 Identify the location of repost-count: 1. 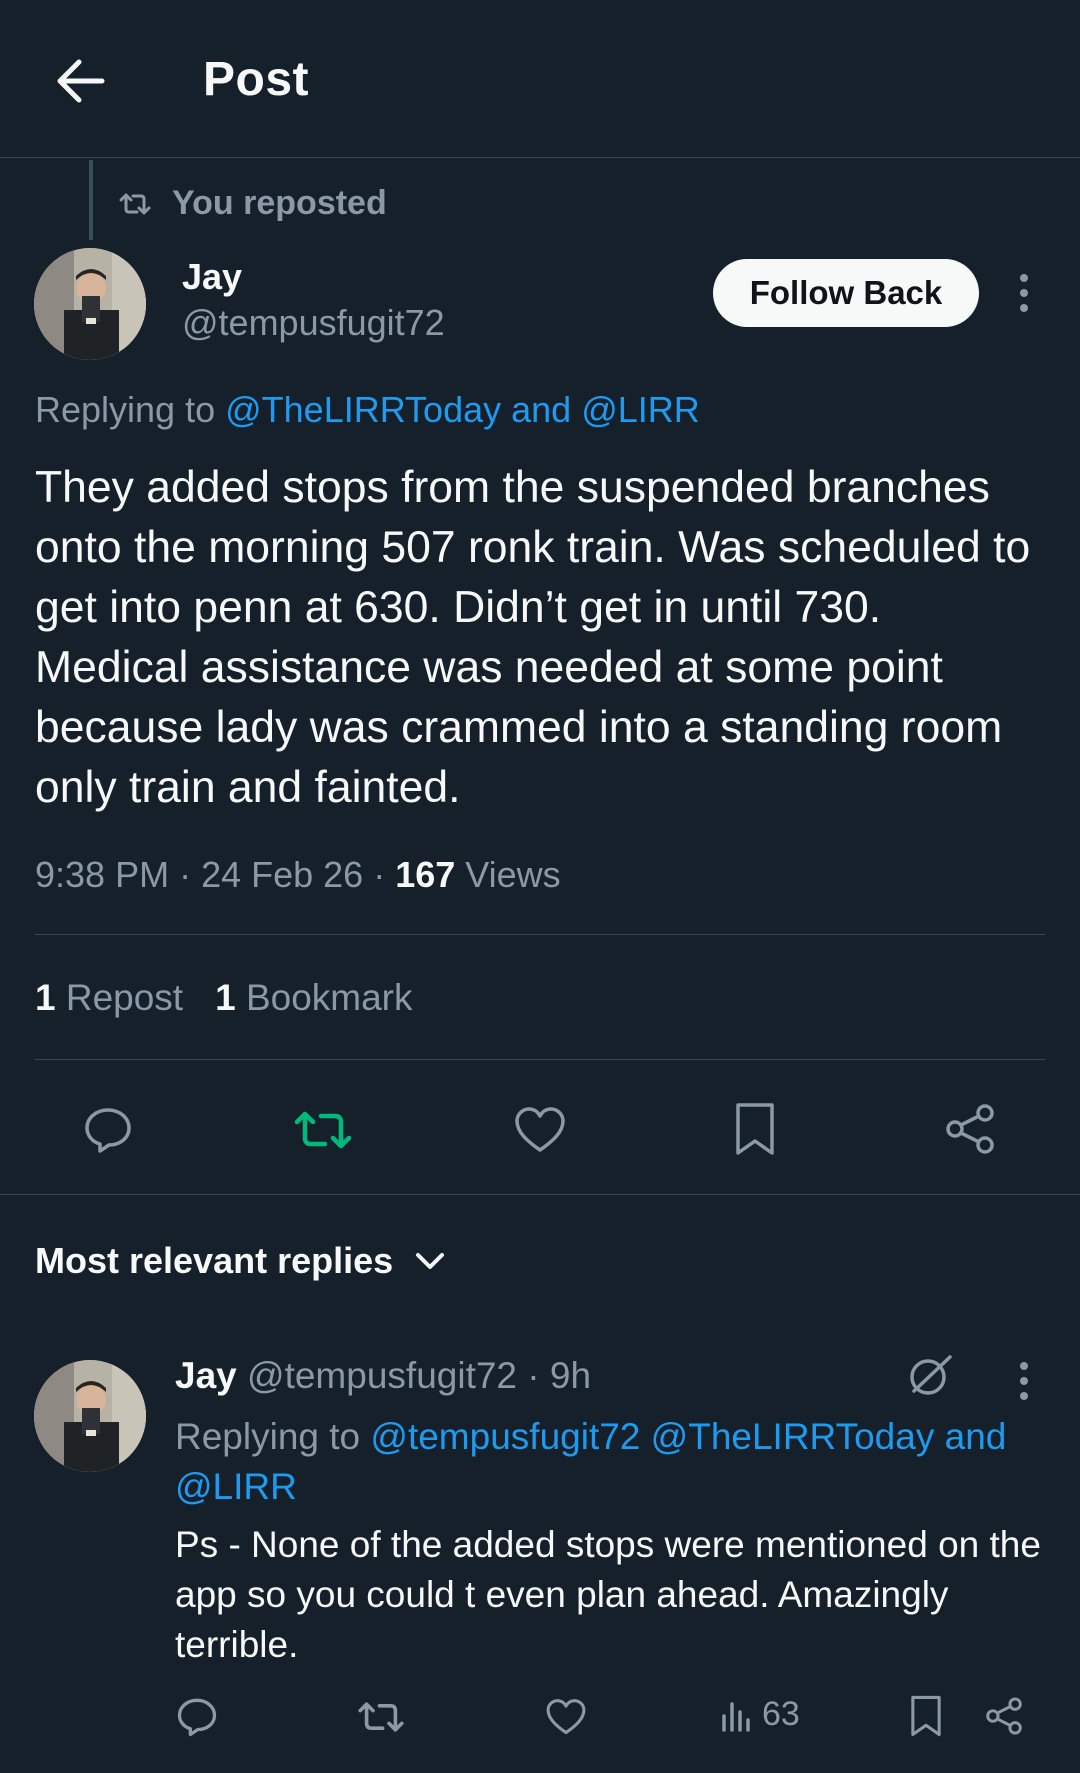
(45, 997).